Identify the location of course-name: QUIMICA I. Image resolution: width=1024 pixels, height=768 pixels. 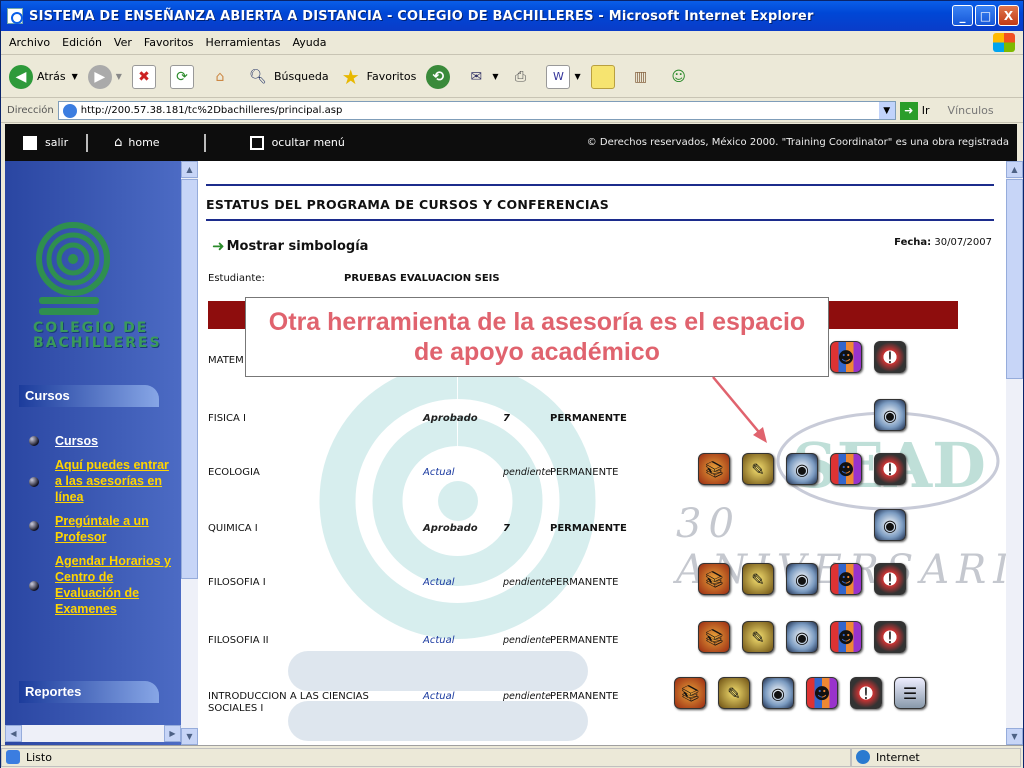
(233, 528).